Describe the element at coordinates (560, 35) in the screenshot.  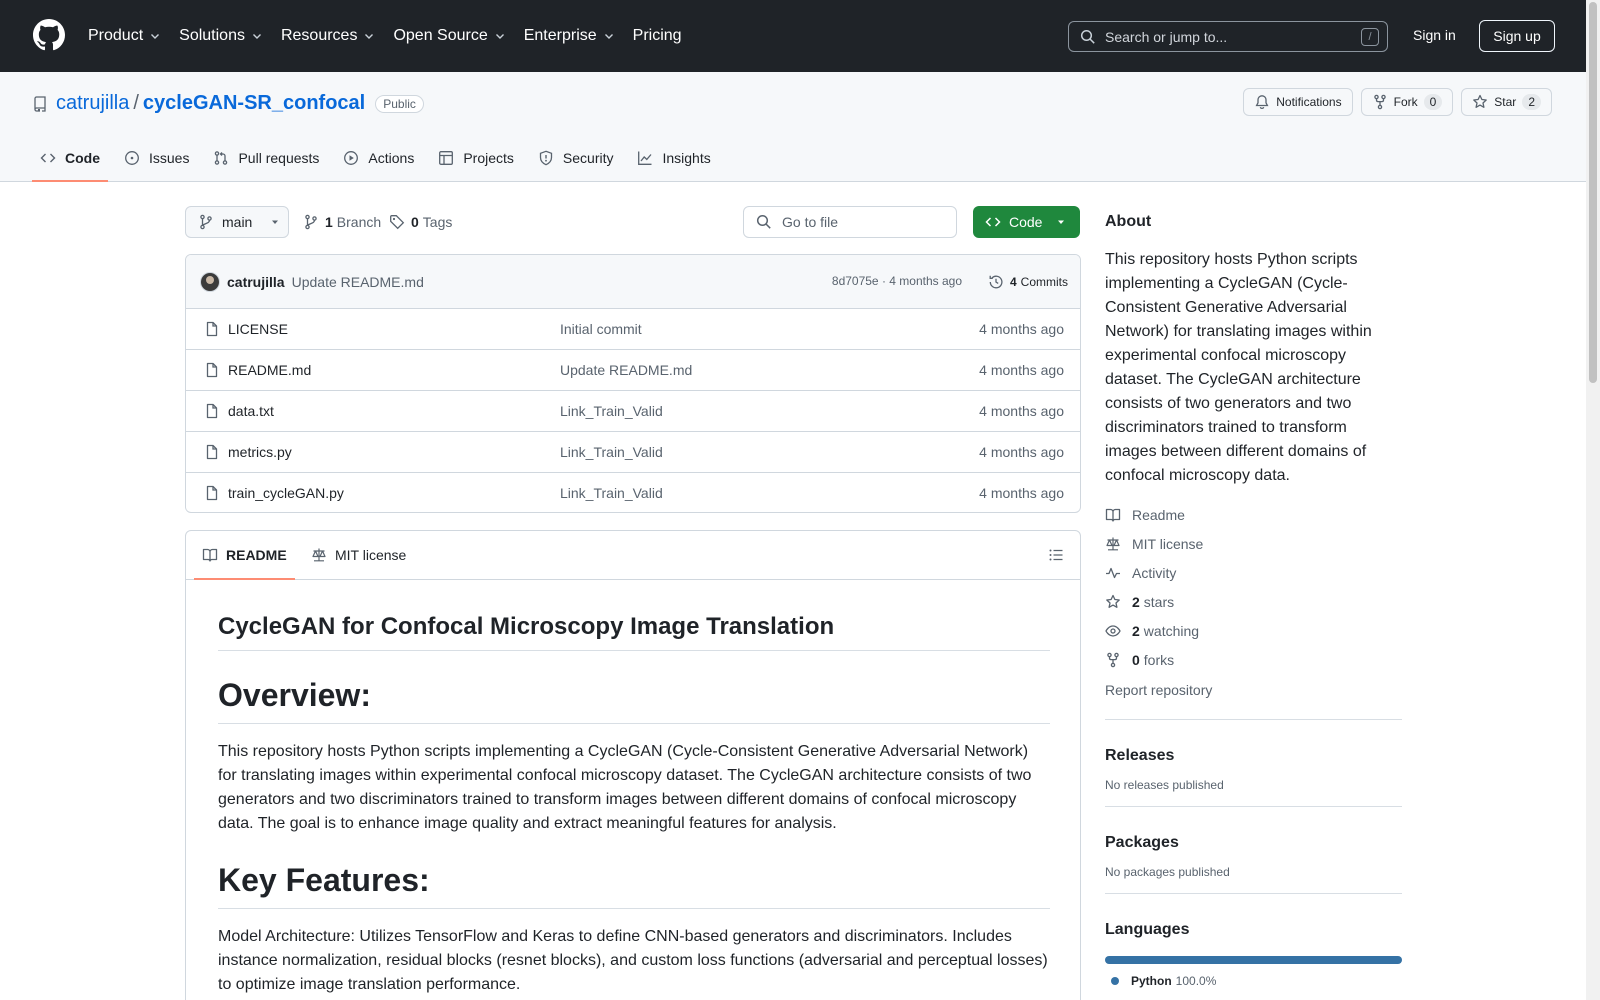
I see `nav-label: Enterprise` at that location.